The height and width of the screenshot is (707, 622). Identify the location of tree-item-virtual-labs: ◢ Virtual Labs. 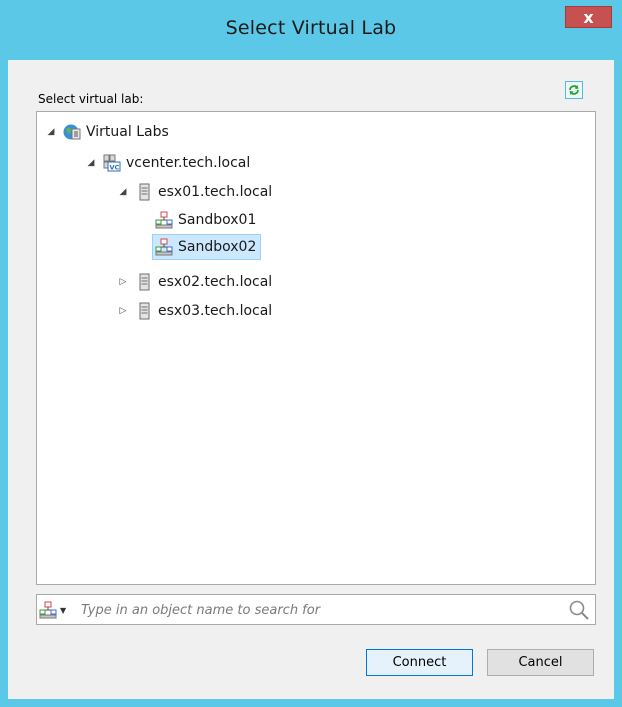
(107, 132).